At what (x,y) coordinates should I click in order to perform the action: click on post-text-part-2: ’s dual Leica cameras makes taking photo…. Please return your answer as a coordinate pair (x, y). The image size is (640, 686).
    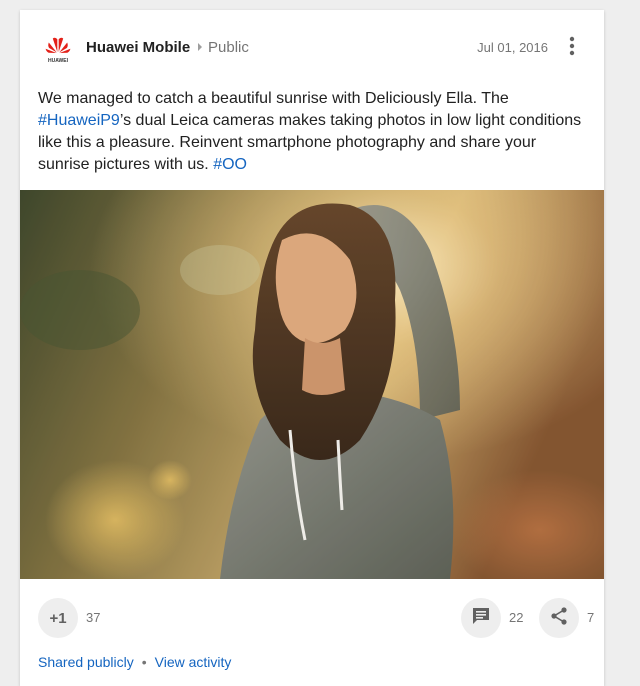
    Looking at the image, I should click on (310, 142).